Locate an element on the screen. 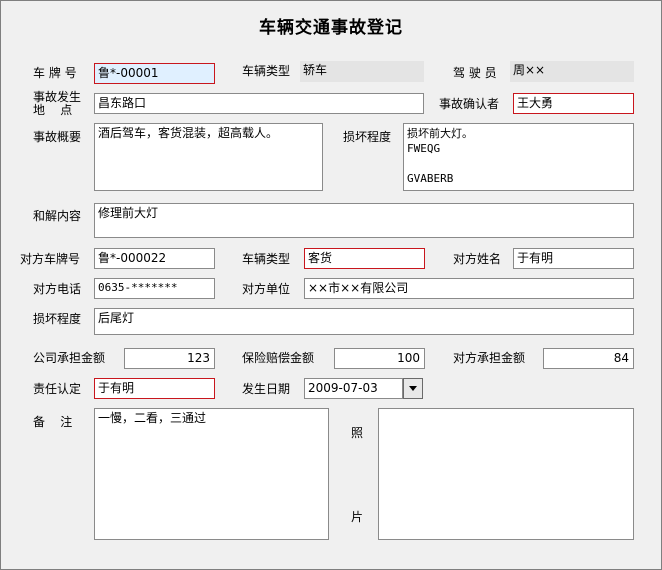 This screenshot has height=570, width=662. other-plate-input: 鲁*-000022 is located at coordinates (154, 258).